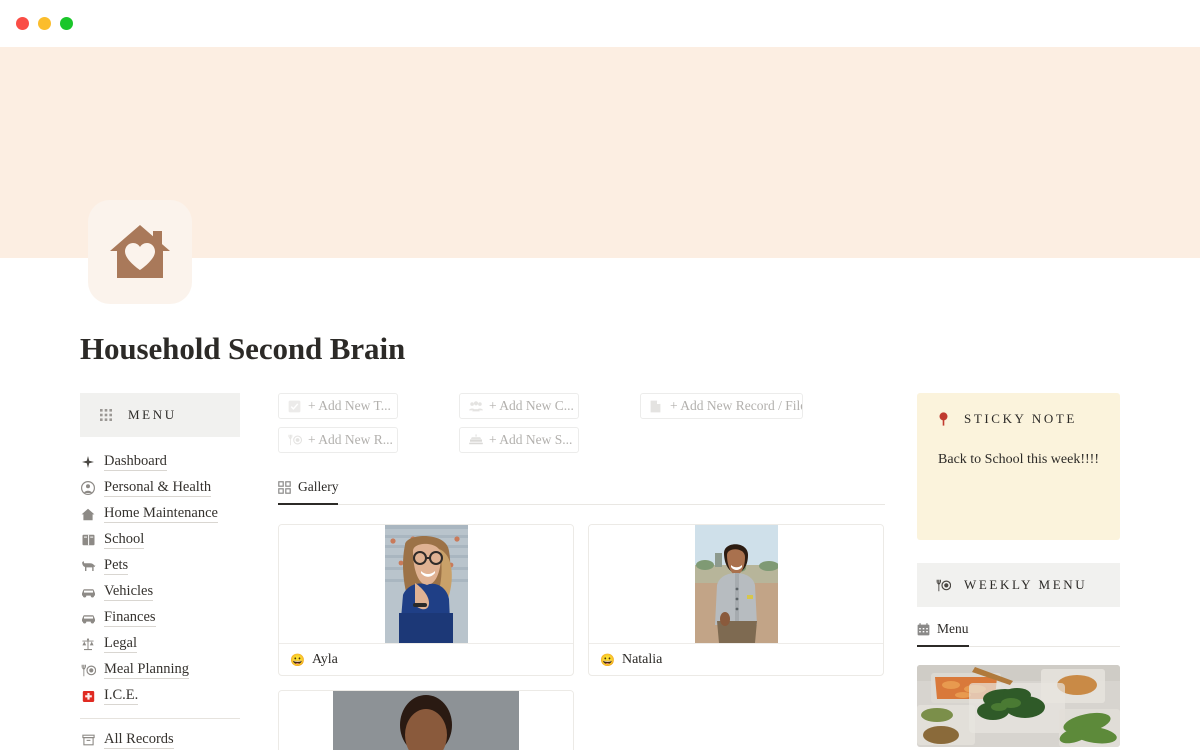 The width and height of the screenshot is (1200, 750). I want to click on sidebar-item-label: All Records, so click(139, 740).